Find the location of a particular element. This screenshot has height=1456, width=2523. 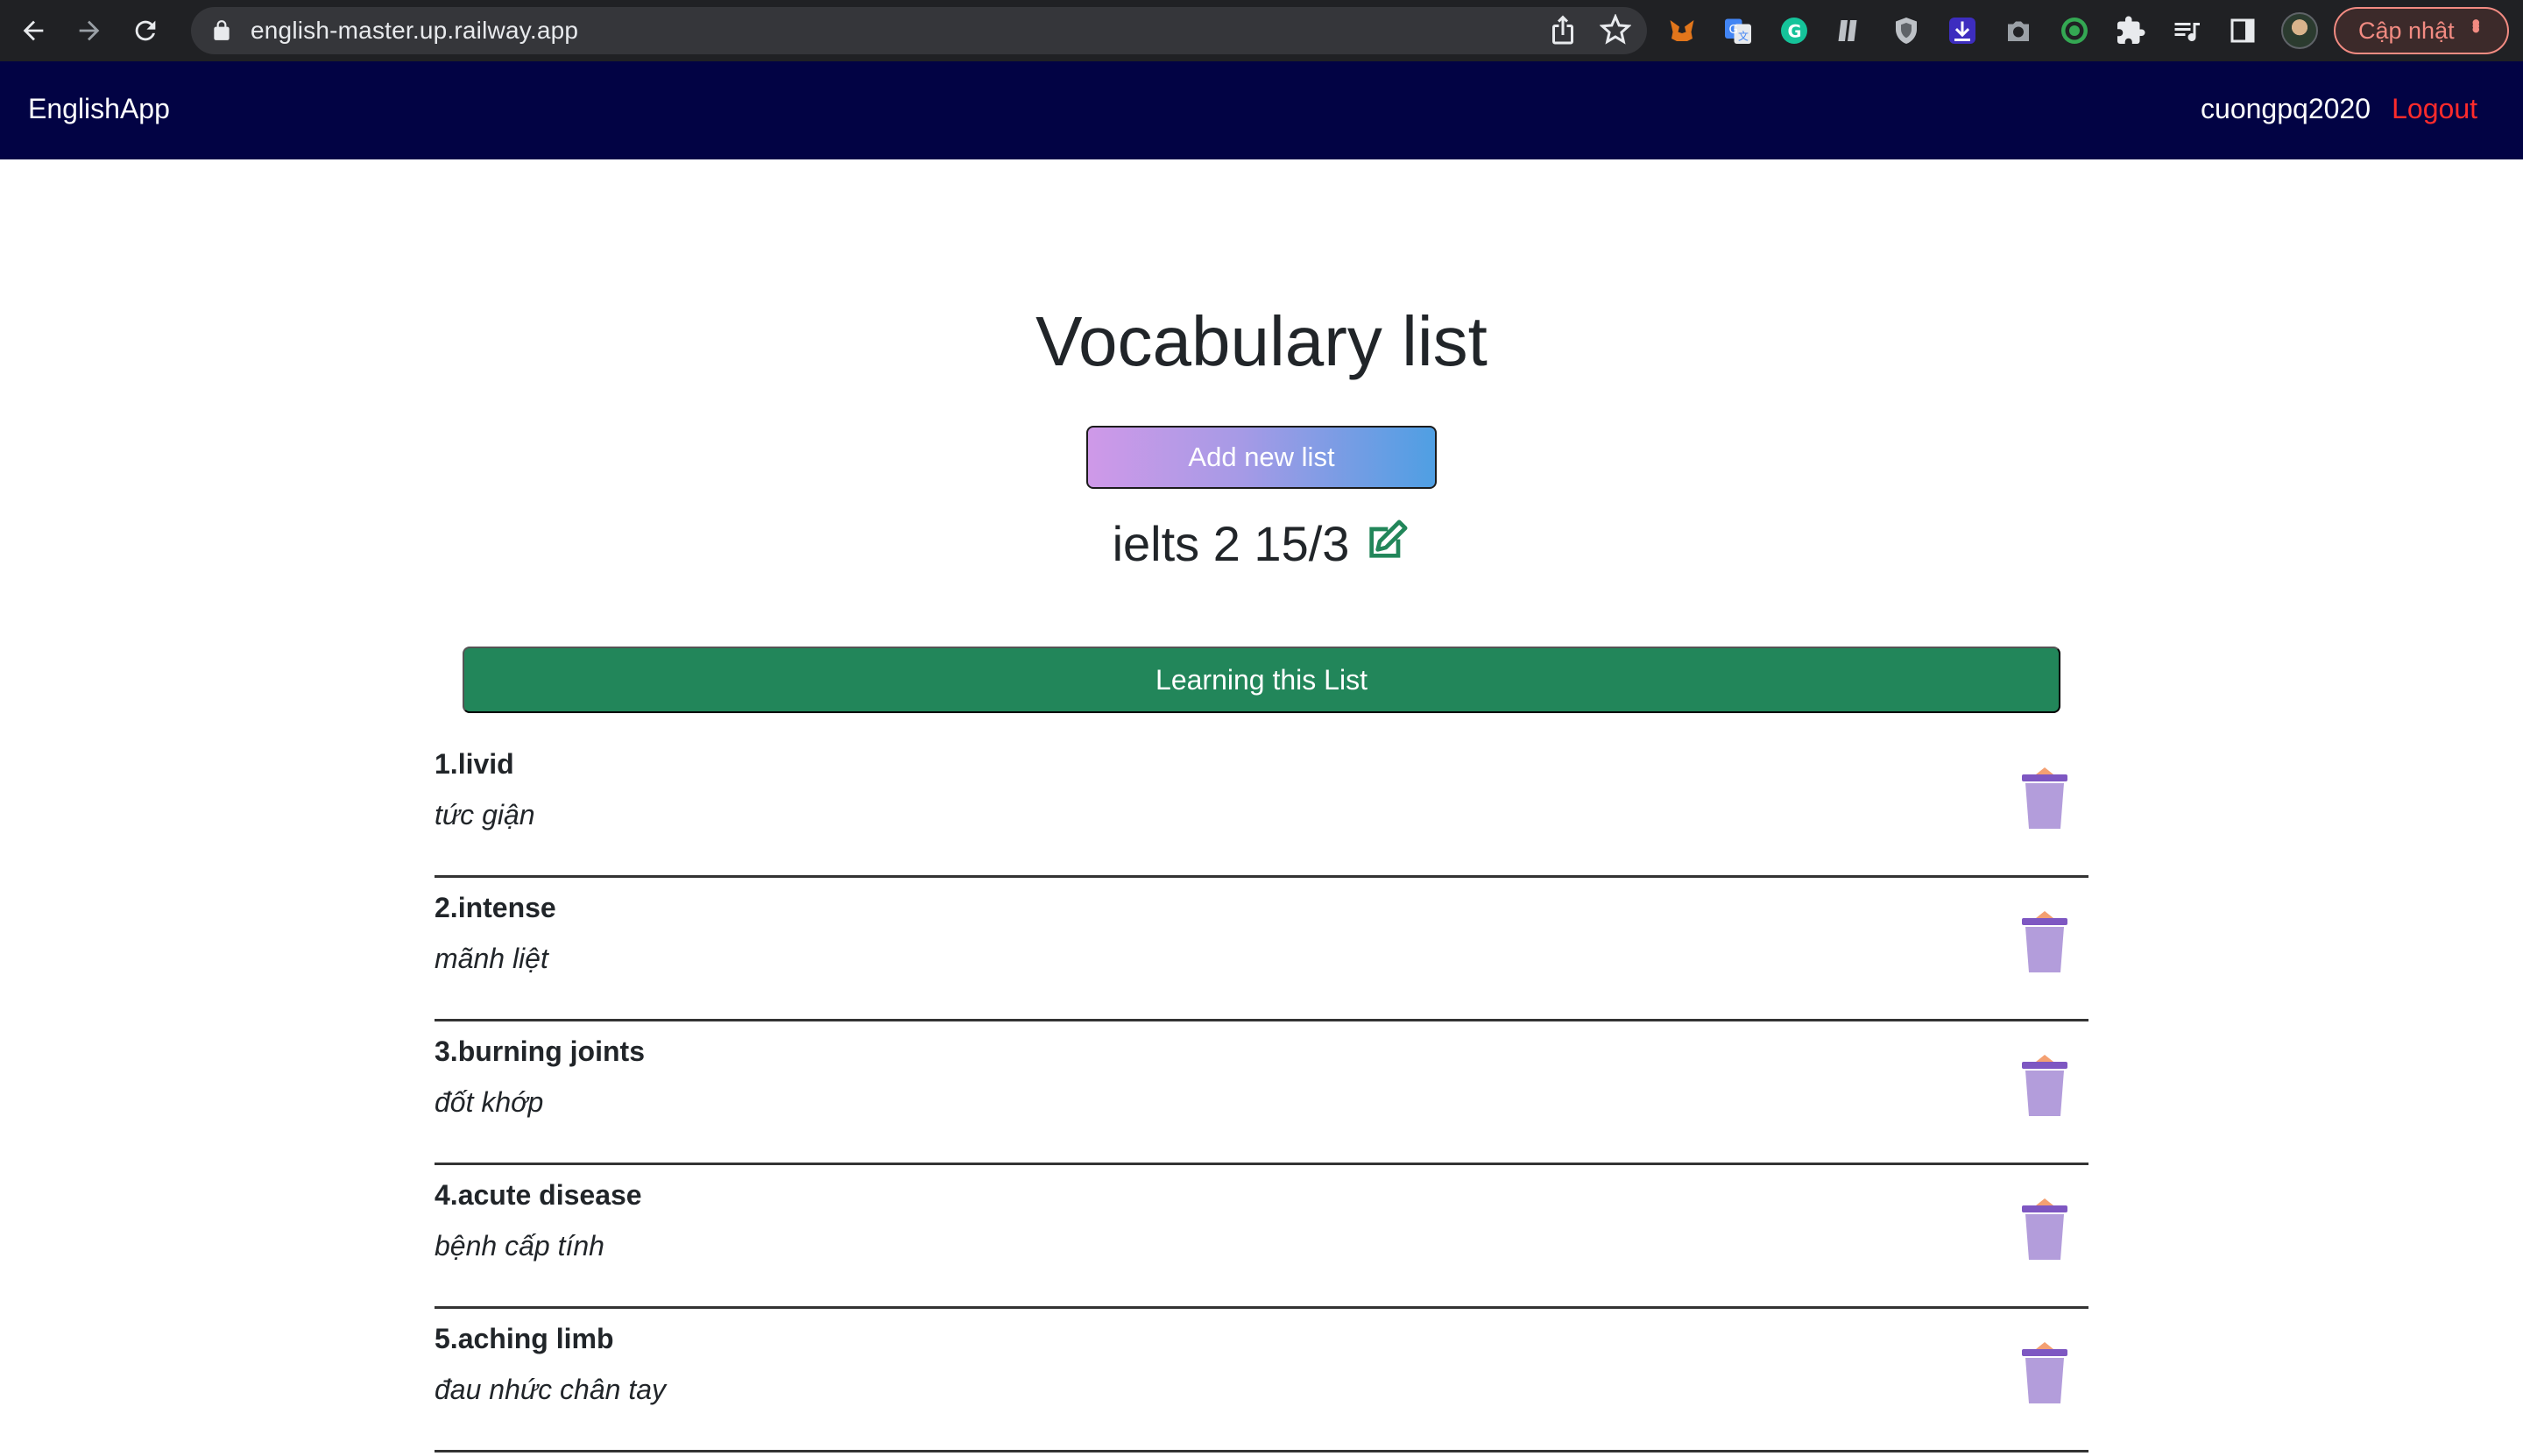

list-item: 4.acute disease bệnh cấp tính is located at coordinates (1261, 1237).